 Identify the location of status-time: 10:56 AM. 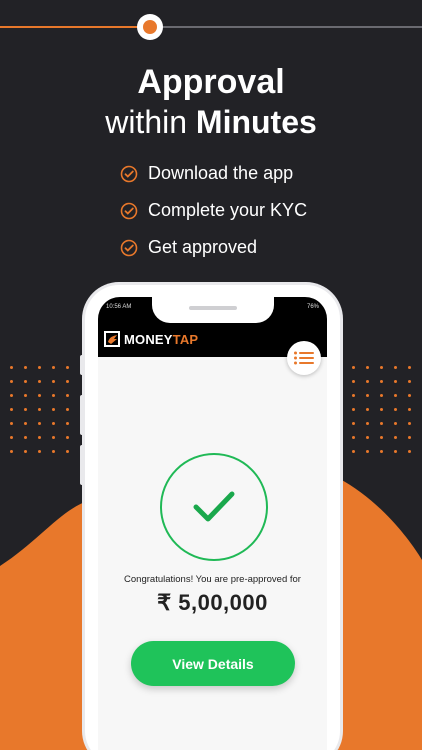
(119, 307).